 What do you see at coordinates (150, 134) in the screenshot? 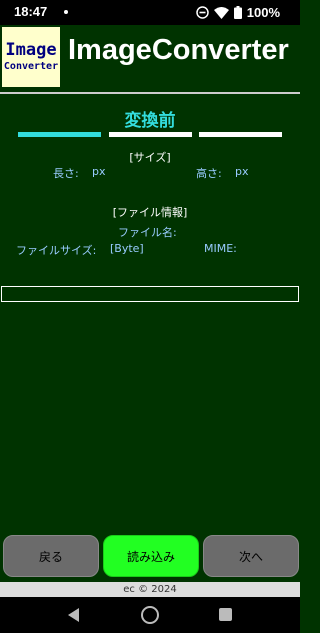
I see `tab-indicator-middle` at bounding box center [150, 134].